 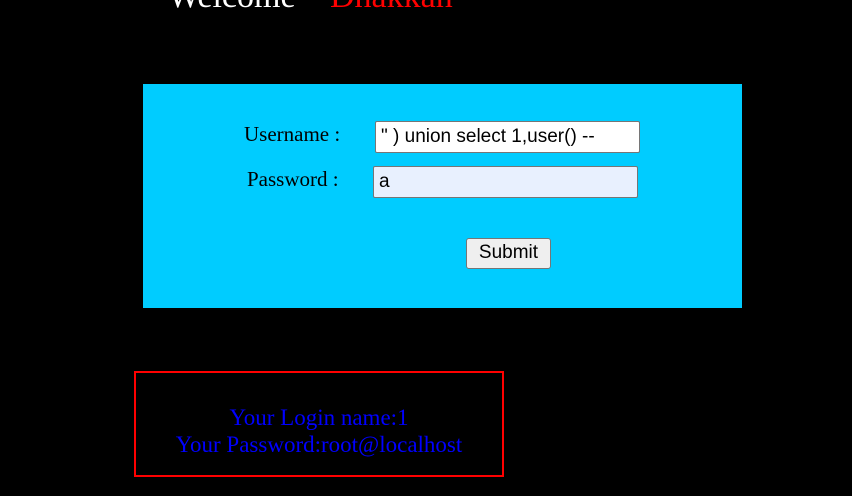 I want to click on password-label: Password :, so click(x=293, y=179).